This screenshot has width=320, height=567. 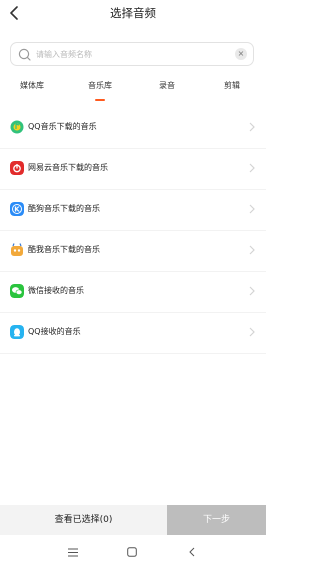 What do you see at coordinates (100, 100) in the screenshot?
I see `active-tab-indicator` at bounding box center [100, 100].